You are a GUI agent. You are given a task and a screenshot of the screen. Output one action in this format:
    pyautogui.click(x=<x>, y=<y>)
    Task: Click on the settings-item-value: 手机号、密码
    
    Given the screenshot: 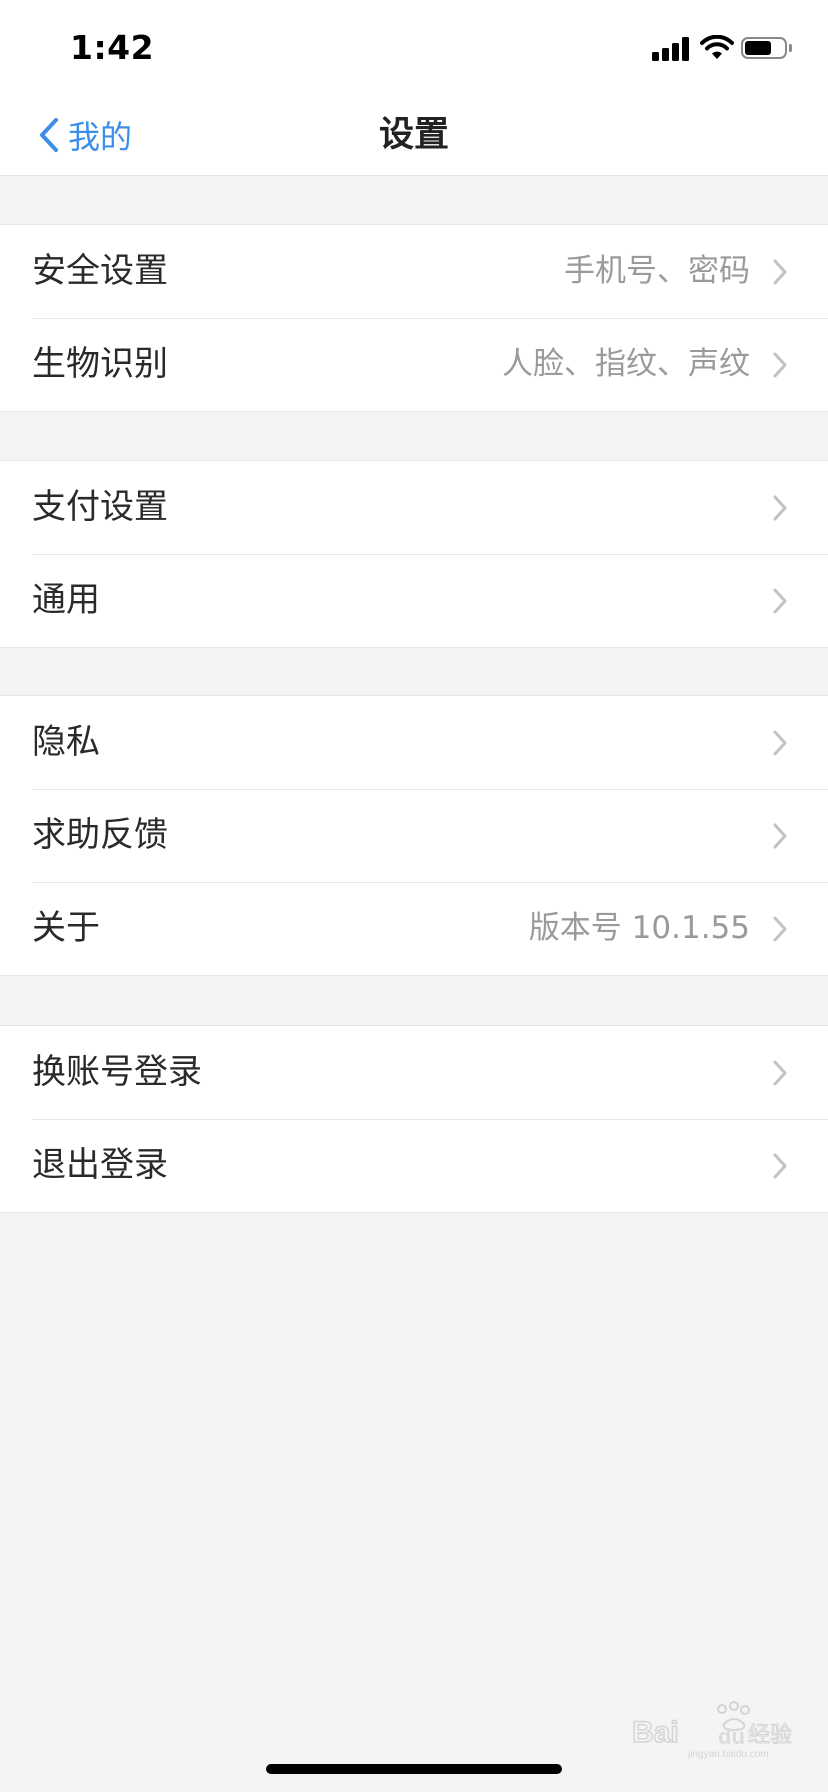 What is the action you would take?
    pyautogui.click(x=657, y=271)
    